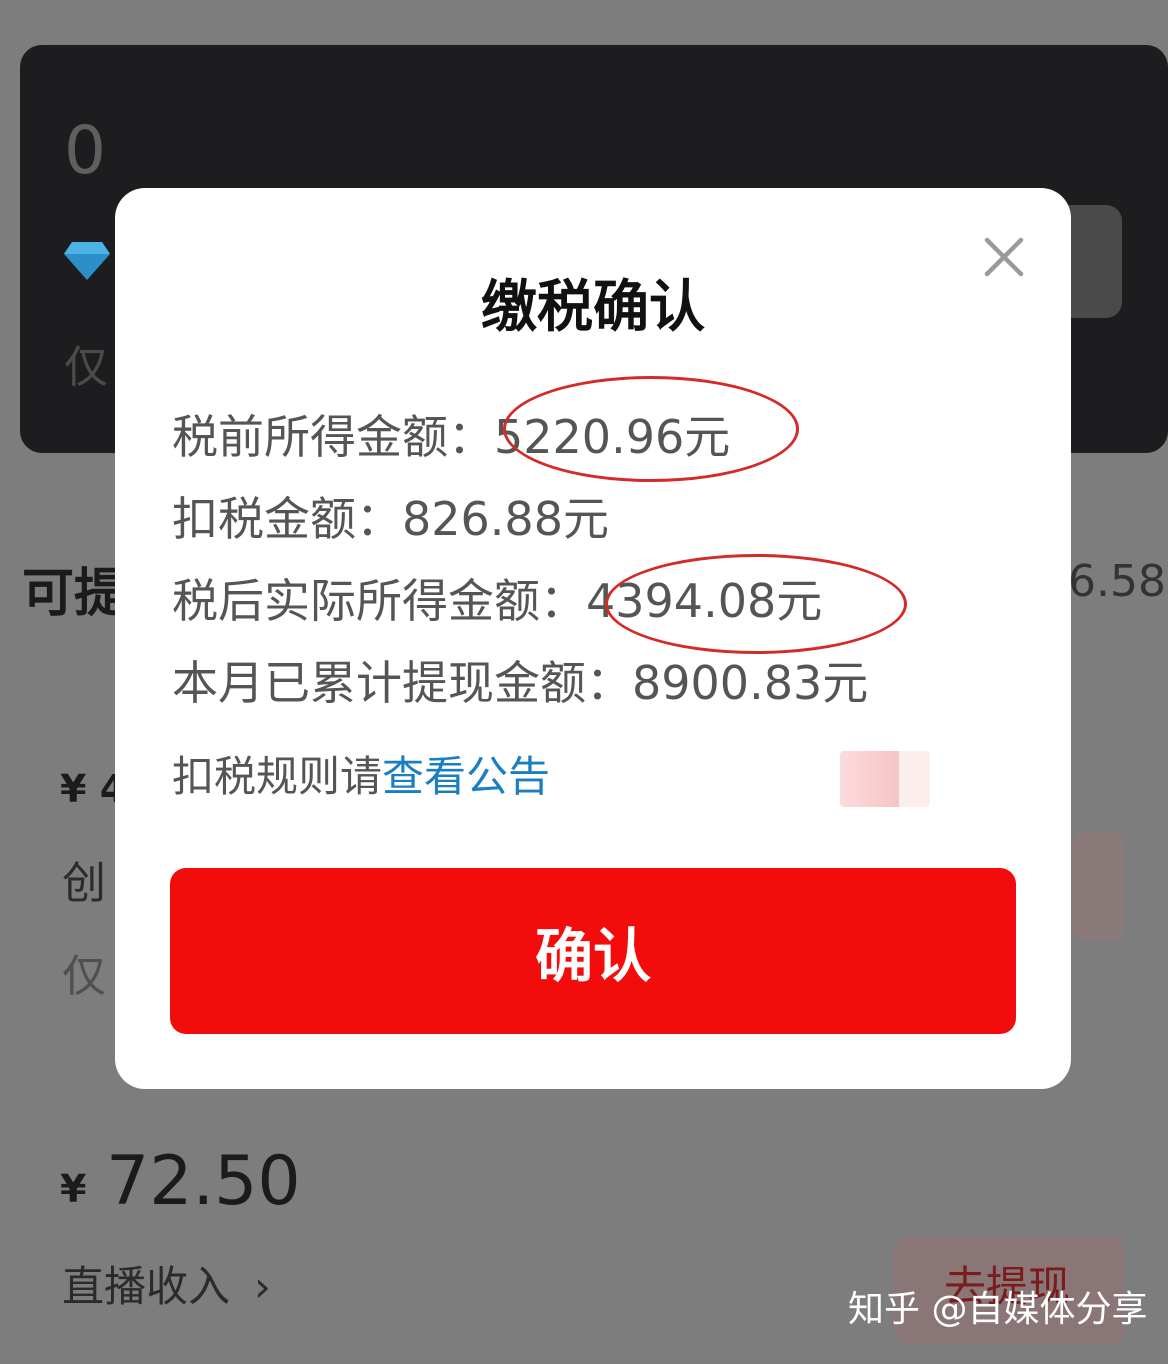 Image resolution: width=1168 pixels, height=1364 pixels. I want to click on live-income-amount: 72.50, so click(203, 1181).